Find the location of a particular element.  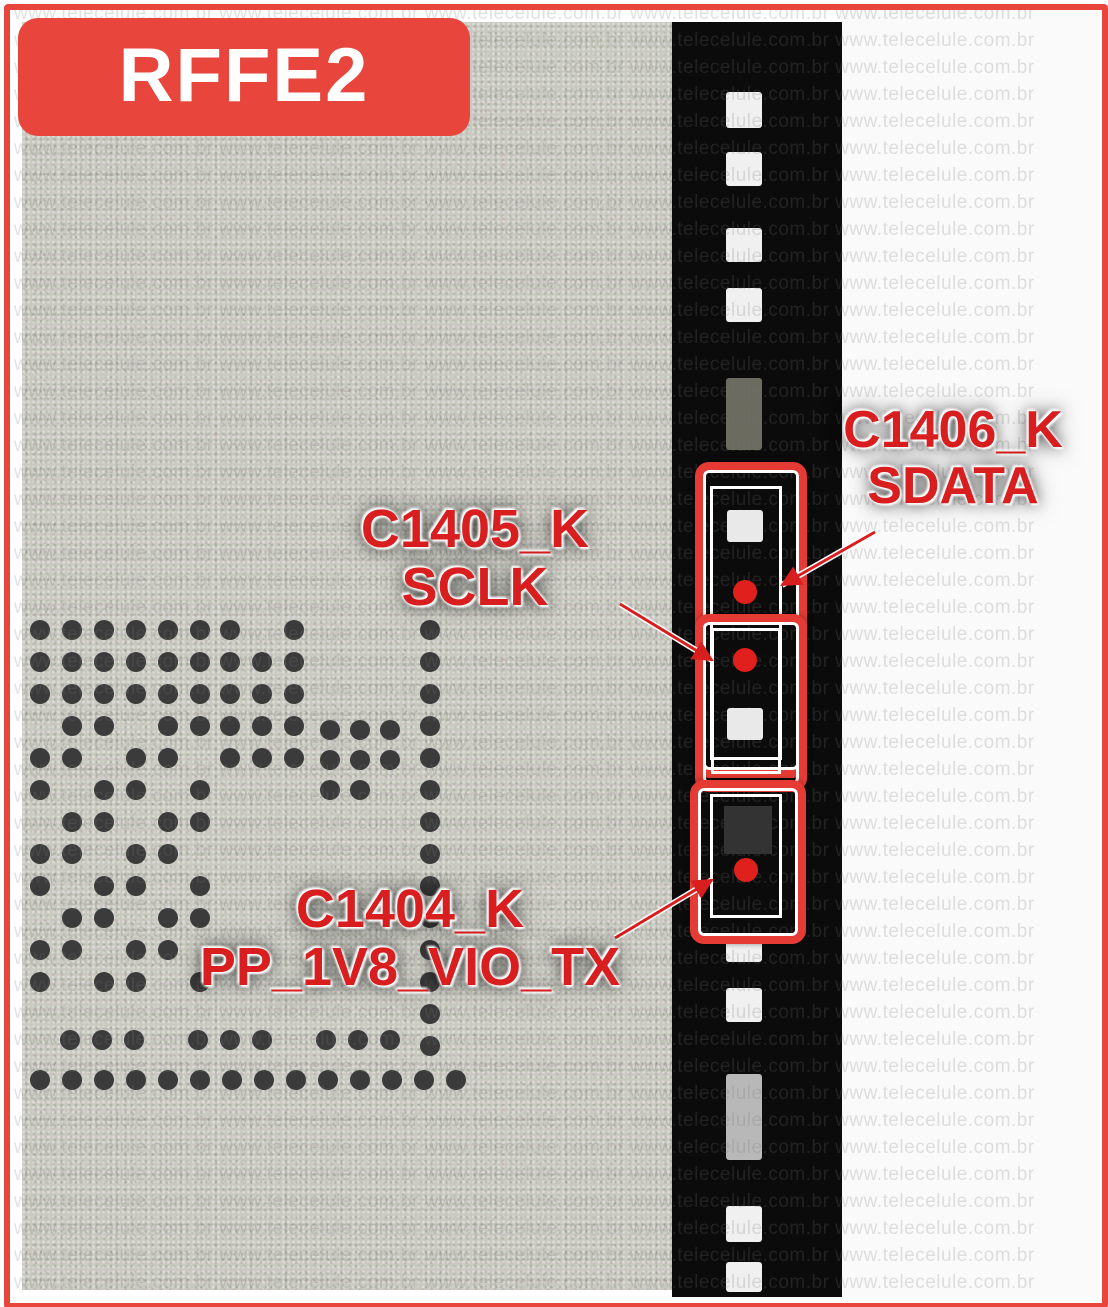

label-c1404-net: PP_1V8_VIO_TX is located at coordinates (410, 967).